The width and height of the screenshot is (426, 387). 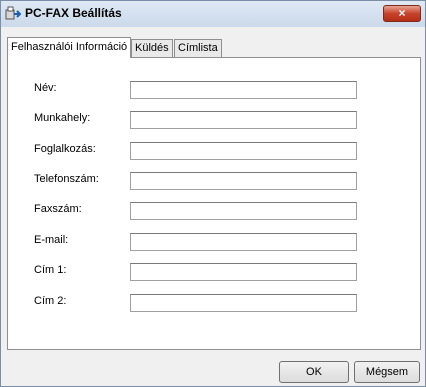 What do you see at coordinates (213, 14) in the screenshot?
I see `title-bar: PC-FAX Beállítás ×` at bounding box center [213, 14].